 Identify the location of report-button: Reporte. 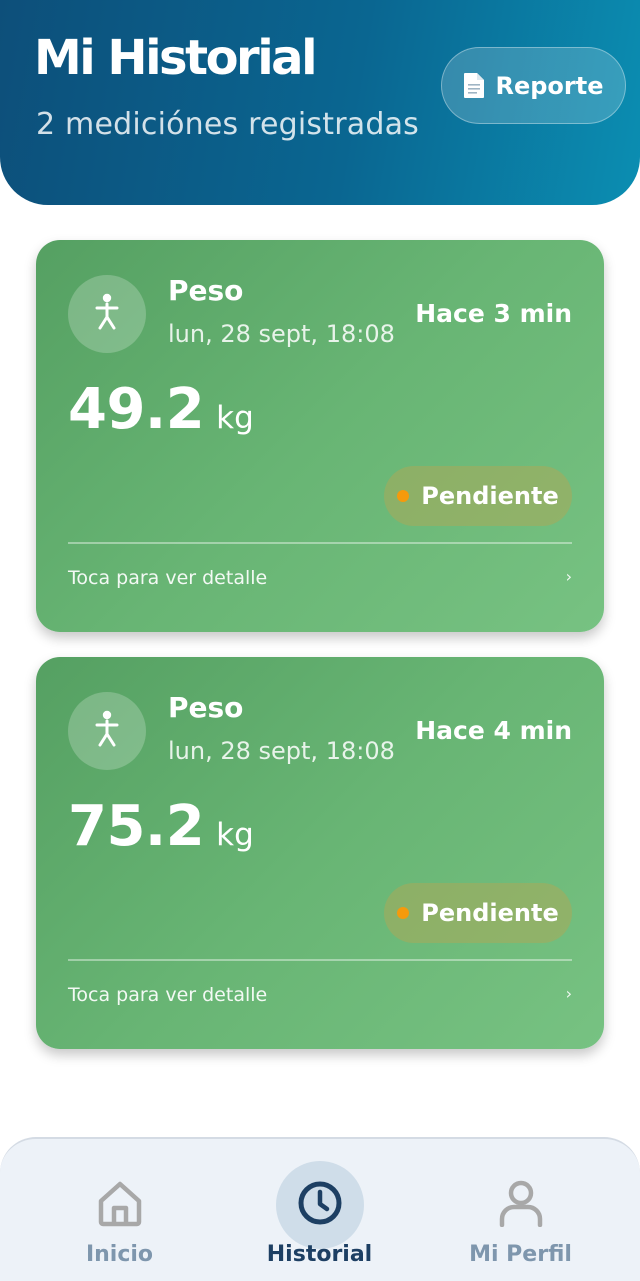
(533, 85).